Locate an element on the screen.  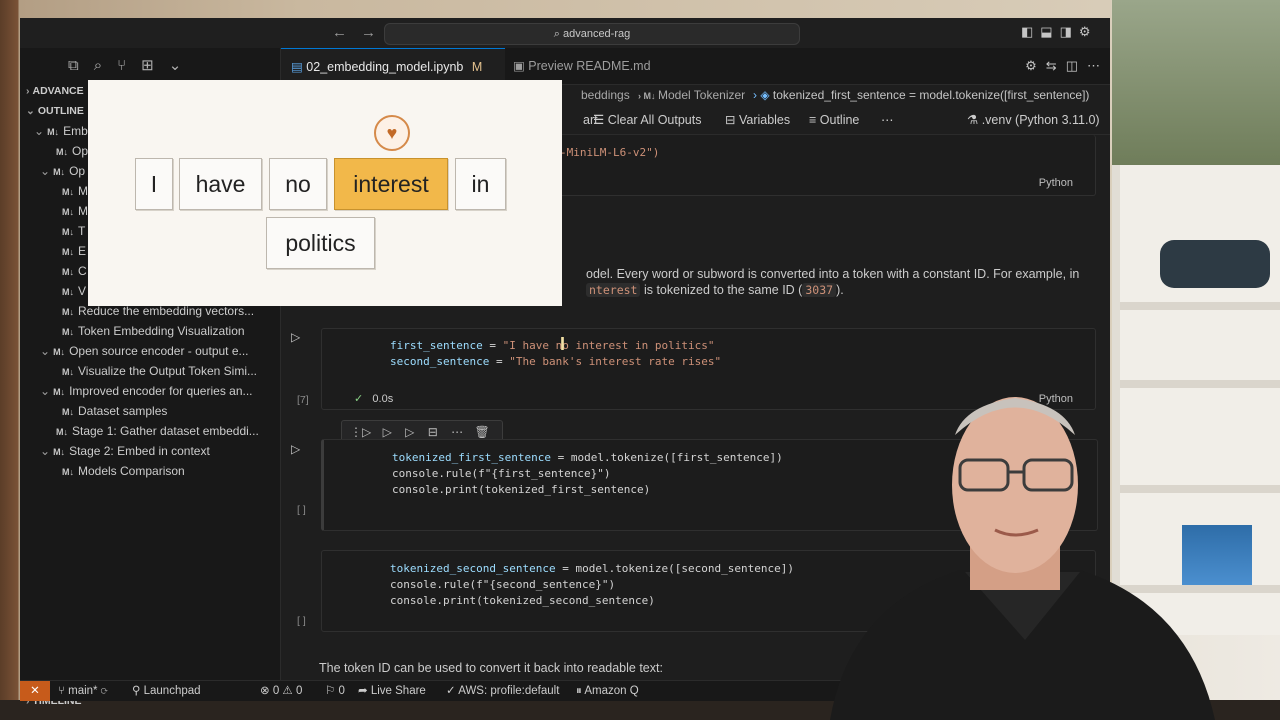
delete-cell-icon: 🗑 is located at coordinates (481, 432).